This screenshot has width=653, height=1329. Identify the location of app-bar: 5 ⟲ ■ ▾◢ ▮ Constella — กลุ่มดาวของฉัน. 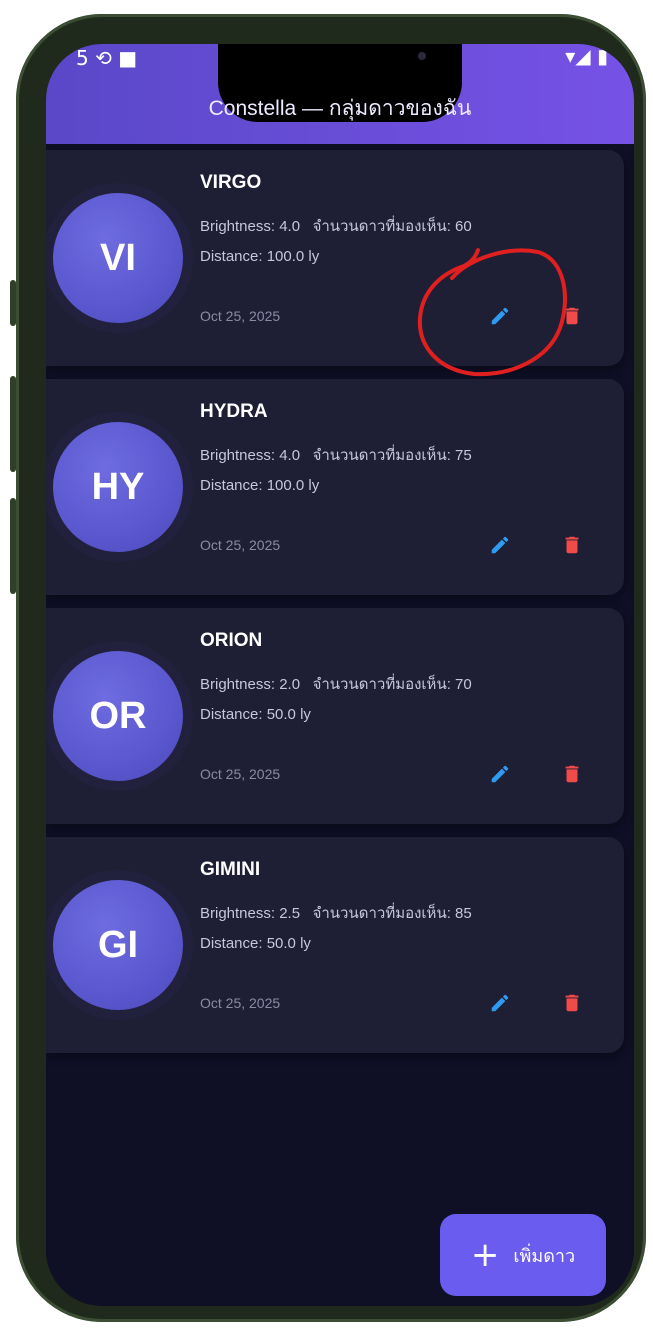
(340, 94).